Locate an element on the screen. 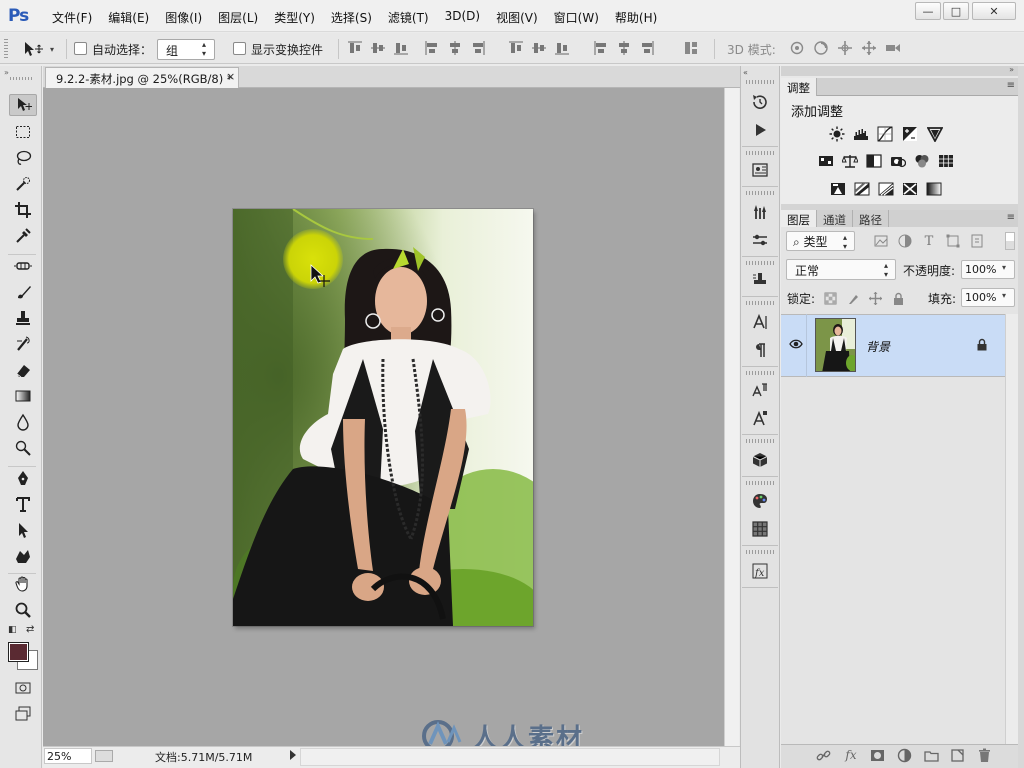 The image size is (1024, 768). tool-preset-picker: ▾ is located at coordinates (42, 49).